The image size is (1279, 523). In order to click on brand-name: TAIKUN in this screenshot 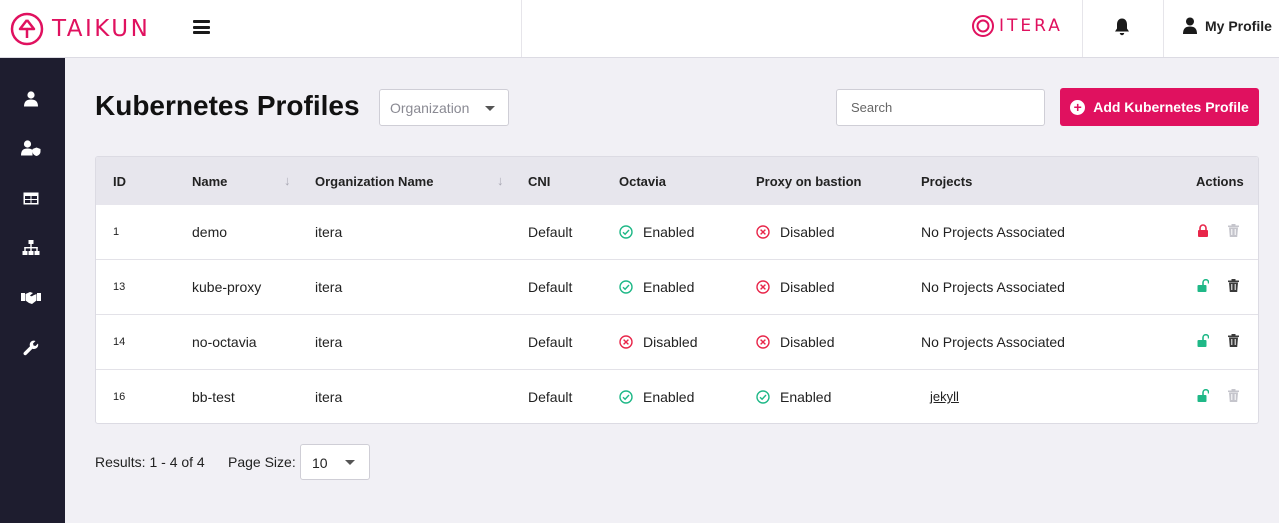, I will do `click(101, 29)`.